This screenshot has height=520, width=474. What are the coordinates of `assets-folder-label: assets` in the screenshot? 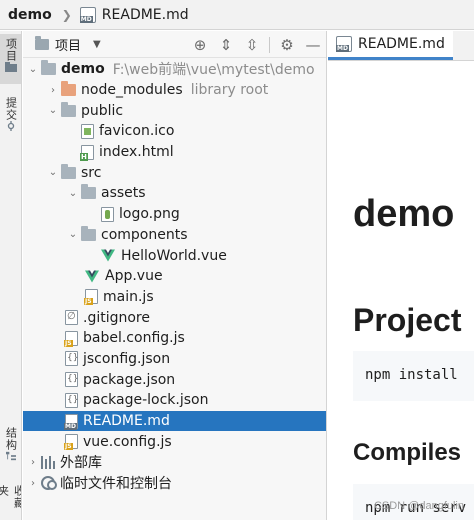 It's located at (123, 193).